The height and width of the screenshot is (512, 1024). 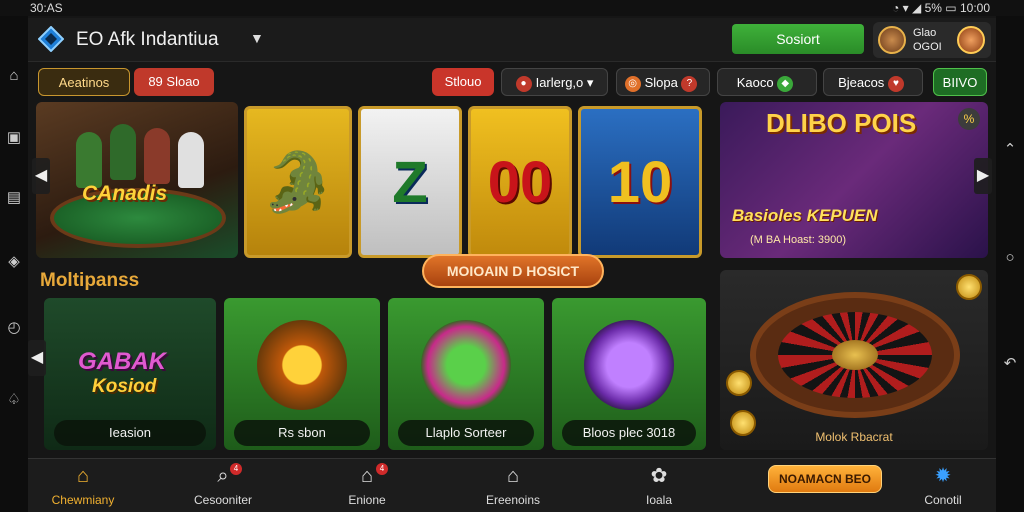 I want to click on creature-icon, so click(x=466, y=365).